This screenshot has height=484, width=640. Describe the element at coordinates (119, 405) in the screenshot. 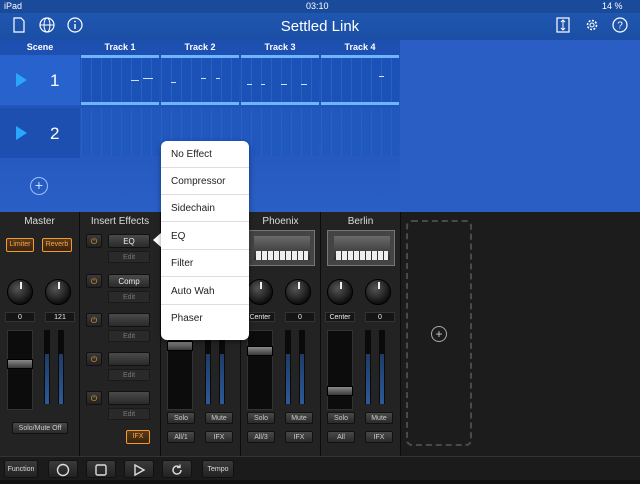

I see `fx-slot-5: ⏻ Edit` at that location.